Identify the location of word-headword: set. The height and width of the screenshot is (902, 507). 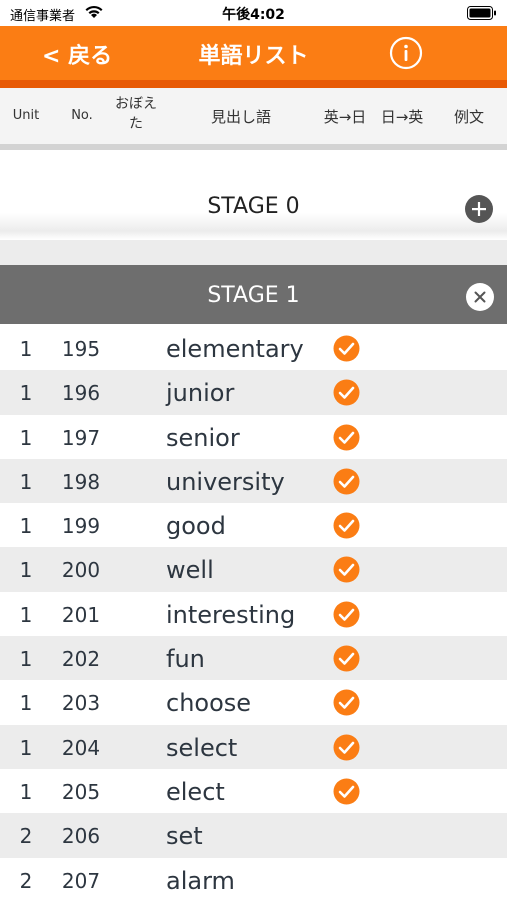
(184, 836).